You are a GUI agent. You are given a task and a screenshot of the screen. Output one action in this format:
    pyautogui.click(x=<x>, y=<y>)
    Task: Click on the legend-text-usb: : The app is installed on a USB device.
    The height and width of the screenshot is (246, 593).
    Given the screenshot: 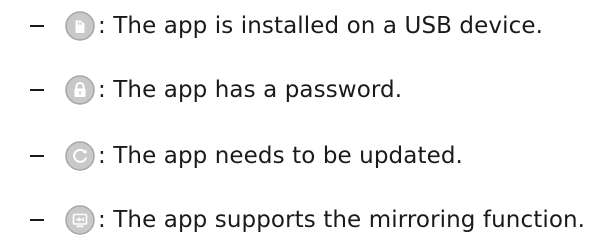 What is the action you would take?
    pyautogui.click(x=320, y=26)
    